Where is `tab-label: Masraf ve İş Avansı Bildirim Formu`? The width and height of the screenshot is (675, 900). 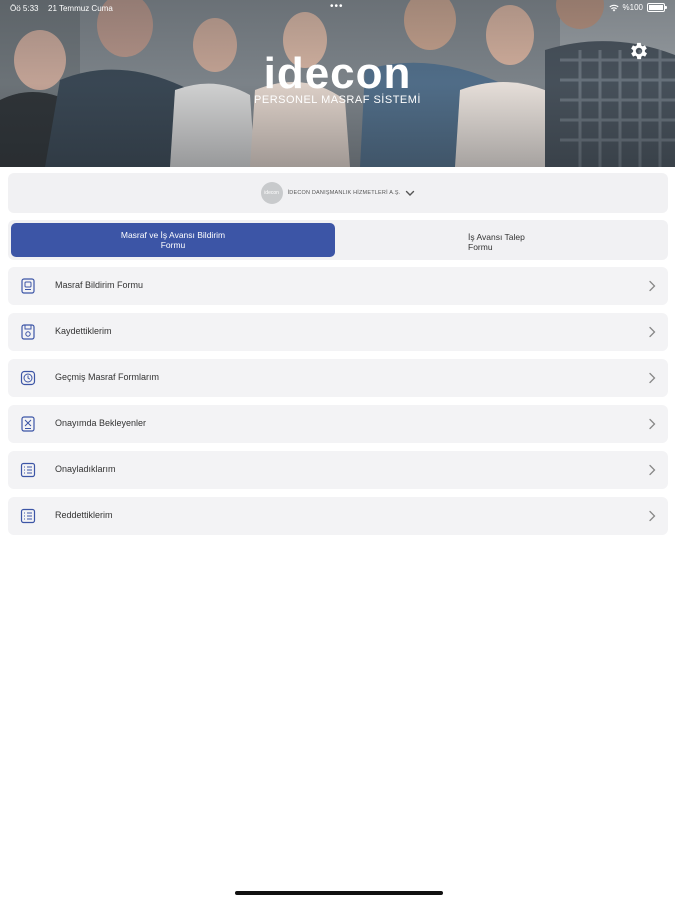
tab-label: Masraf ve İş Avansı Bildirim Formu is located at coordinates (173, 240).